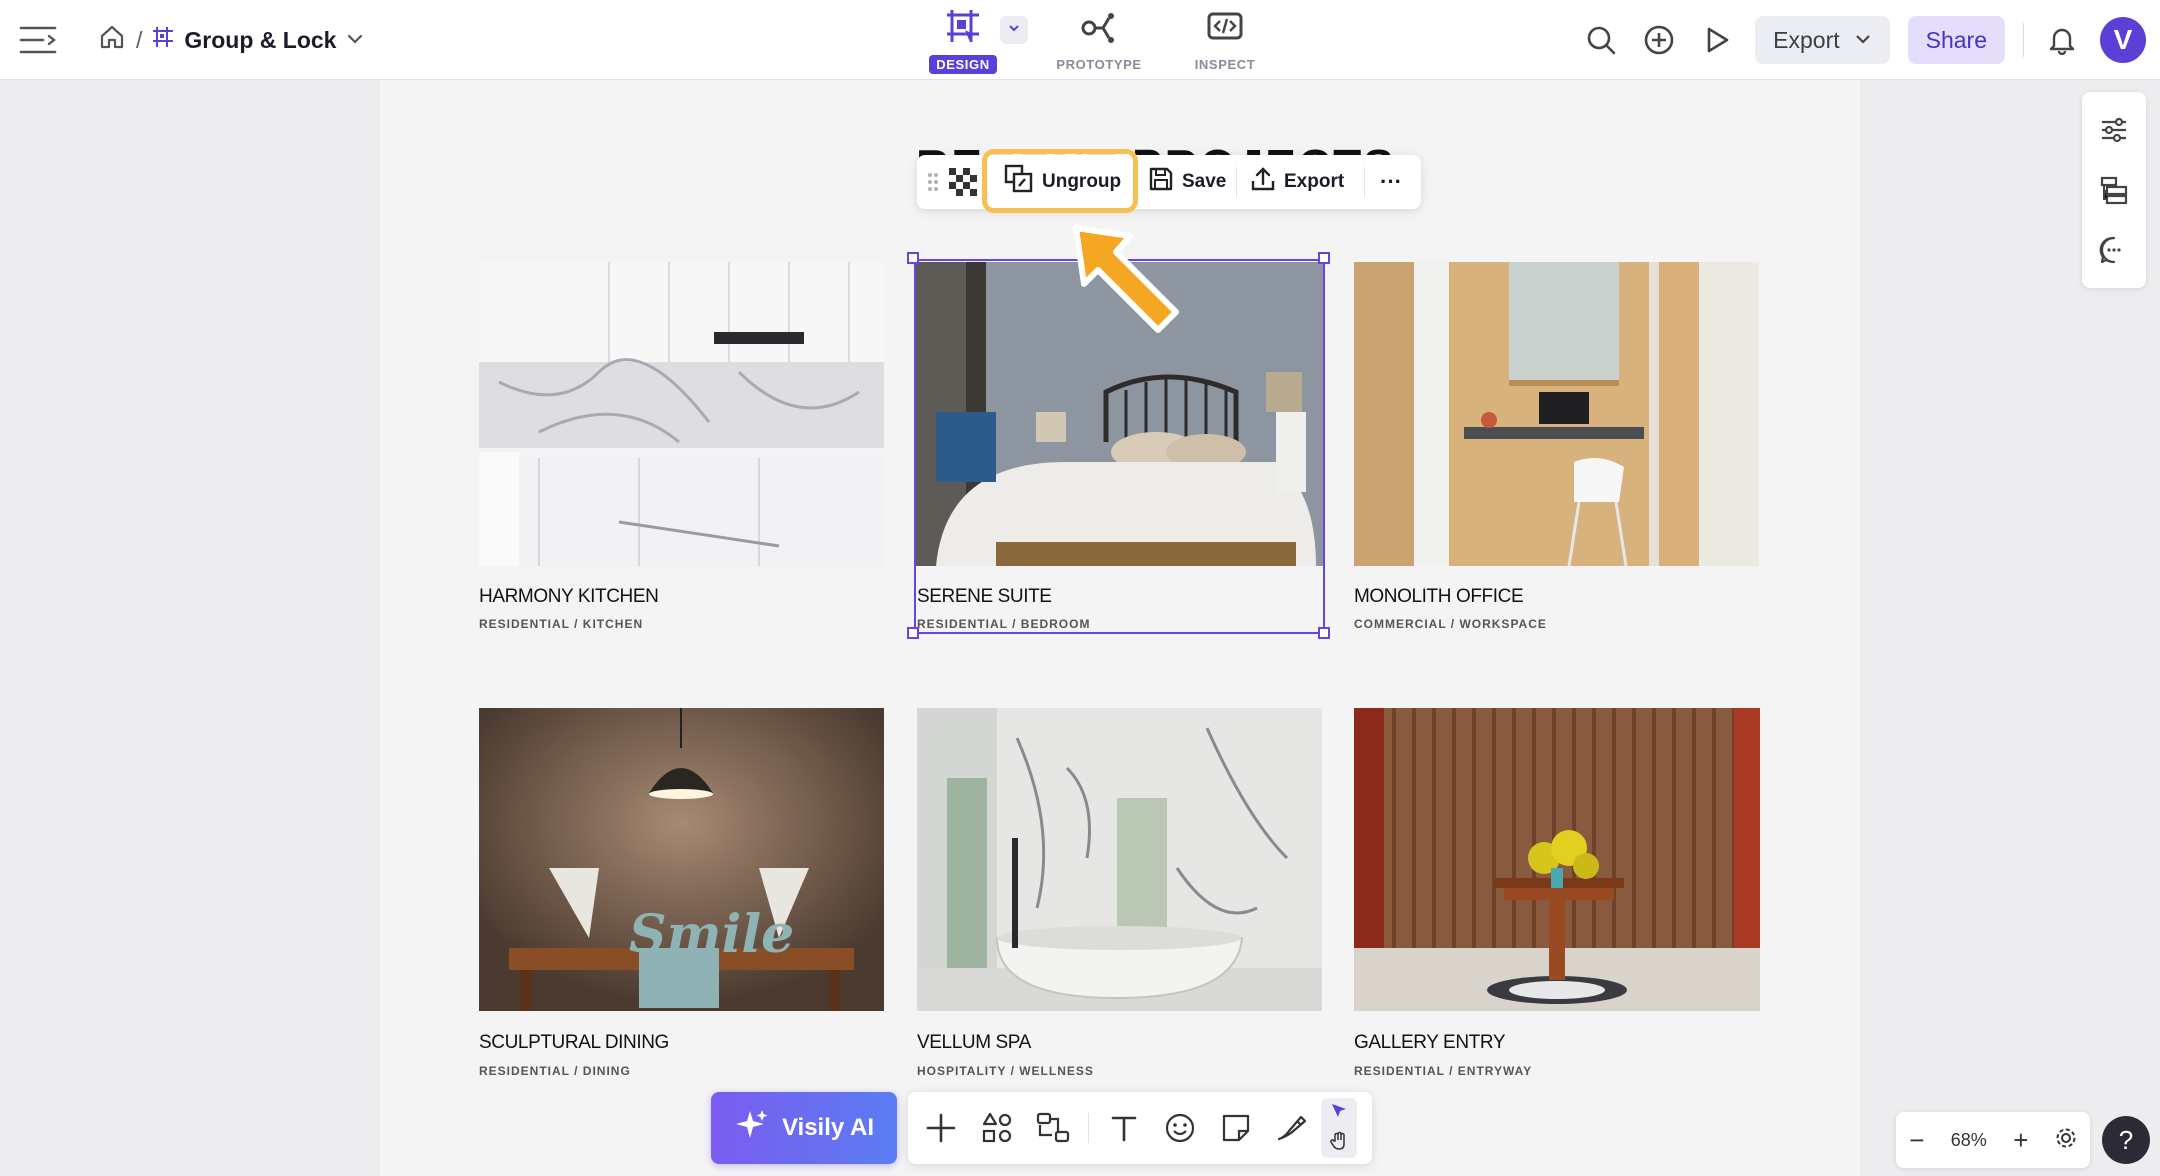 The image size is (2160, 1176). Describe the element at coordinates (974, 1042) in the screenshot. I see `project-title: VELLUM SPA` at that location.